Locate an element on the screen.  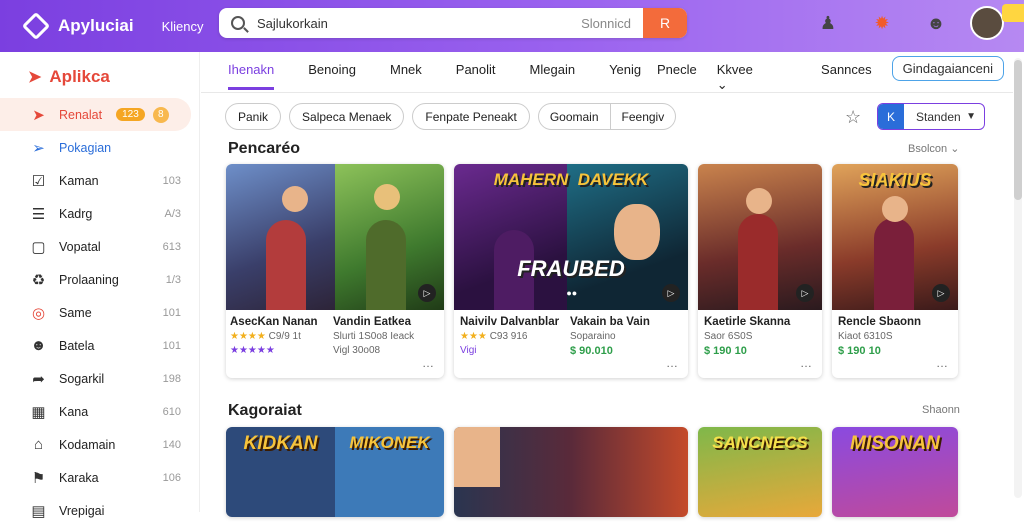
sidebar-item-label: Prolaaning is located at coordinates (89, 279).